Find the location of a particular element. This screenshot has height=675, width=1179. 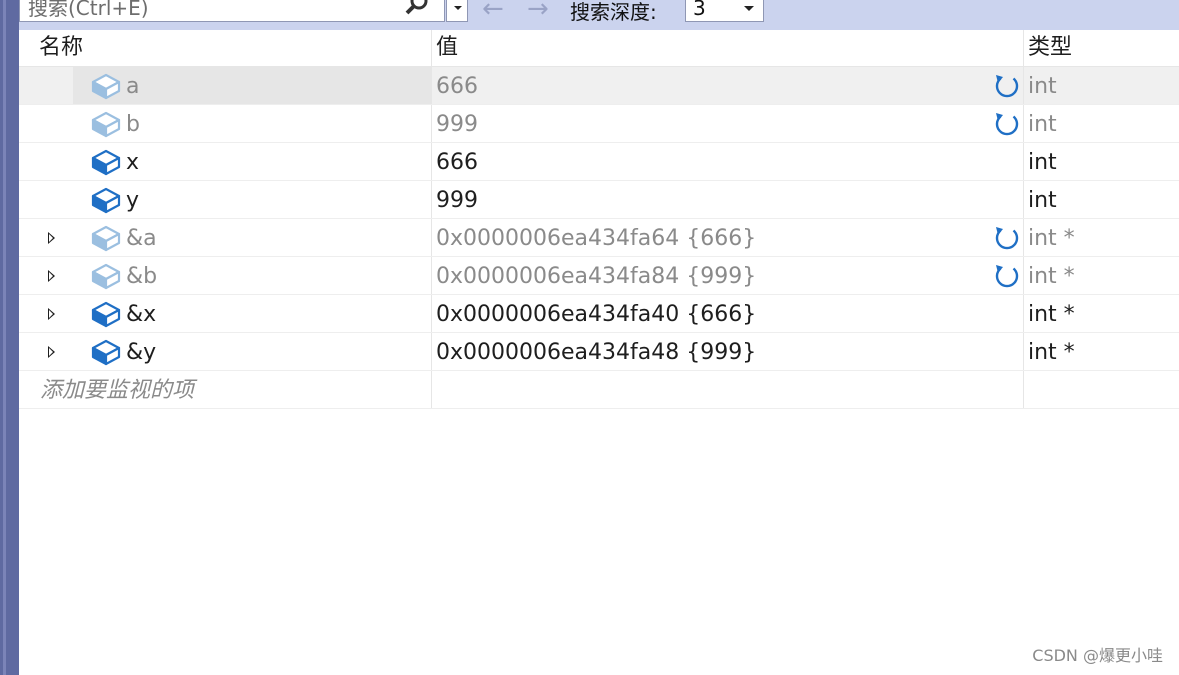

variable-name: &y is located at coordinates (141, 352).